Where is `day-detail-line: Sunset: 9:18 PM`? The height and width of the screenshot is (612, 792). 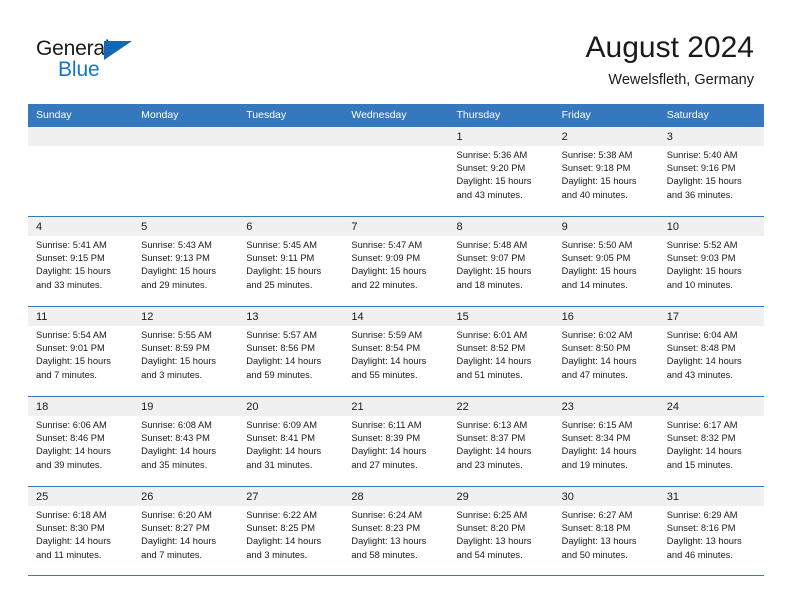
day-detail-line: Sunset: 9:18 PM is located at coordinates (596, 168).